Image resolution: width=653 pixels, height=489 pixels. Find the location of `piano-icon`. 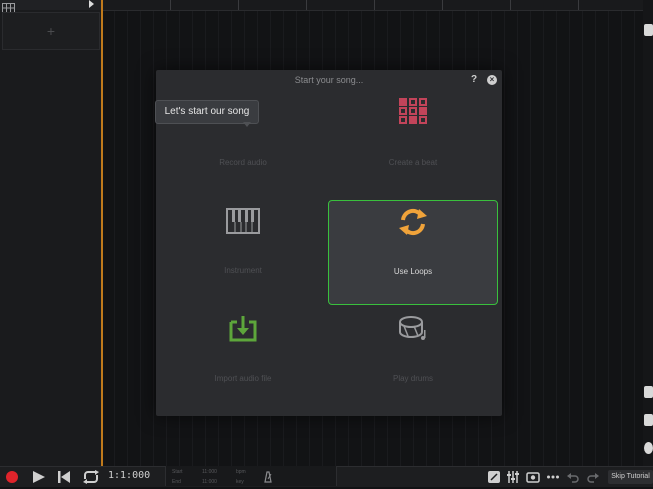

piano-icon is located at coordinates (243, 223).